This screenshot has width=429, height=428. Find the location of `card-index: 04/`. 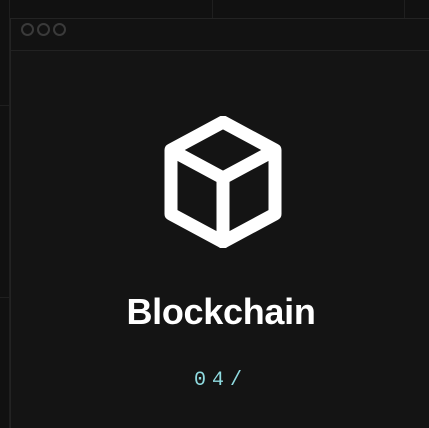

card-index: 04/ is located at coordinates (220, 380).